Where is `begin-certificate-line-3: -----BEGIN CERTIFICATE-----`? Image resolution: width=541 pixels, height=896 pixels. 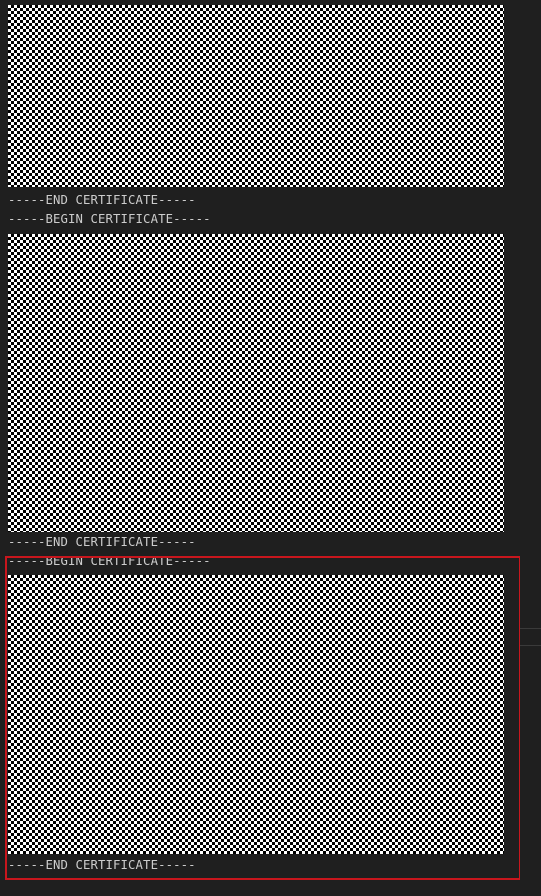 begin-certificate-line-3: -----BEGIN CERTIFICATE----- is located at coordinates (109, 561).